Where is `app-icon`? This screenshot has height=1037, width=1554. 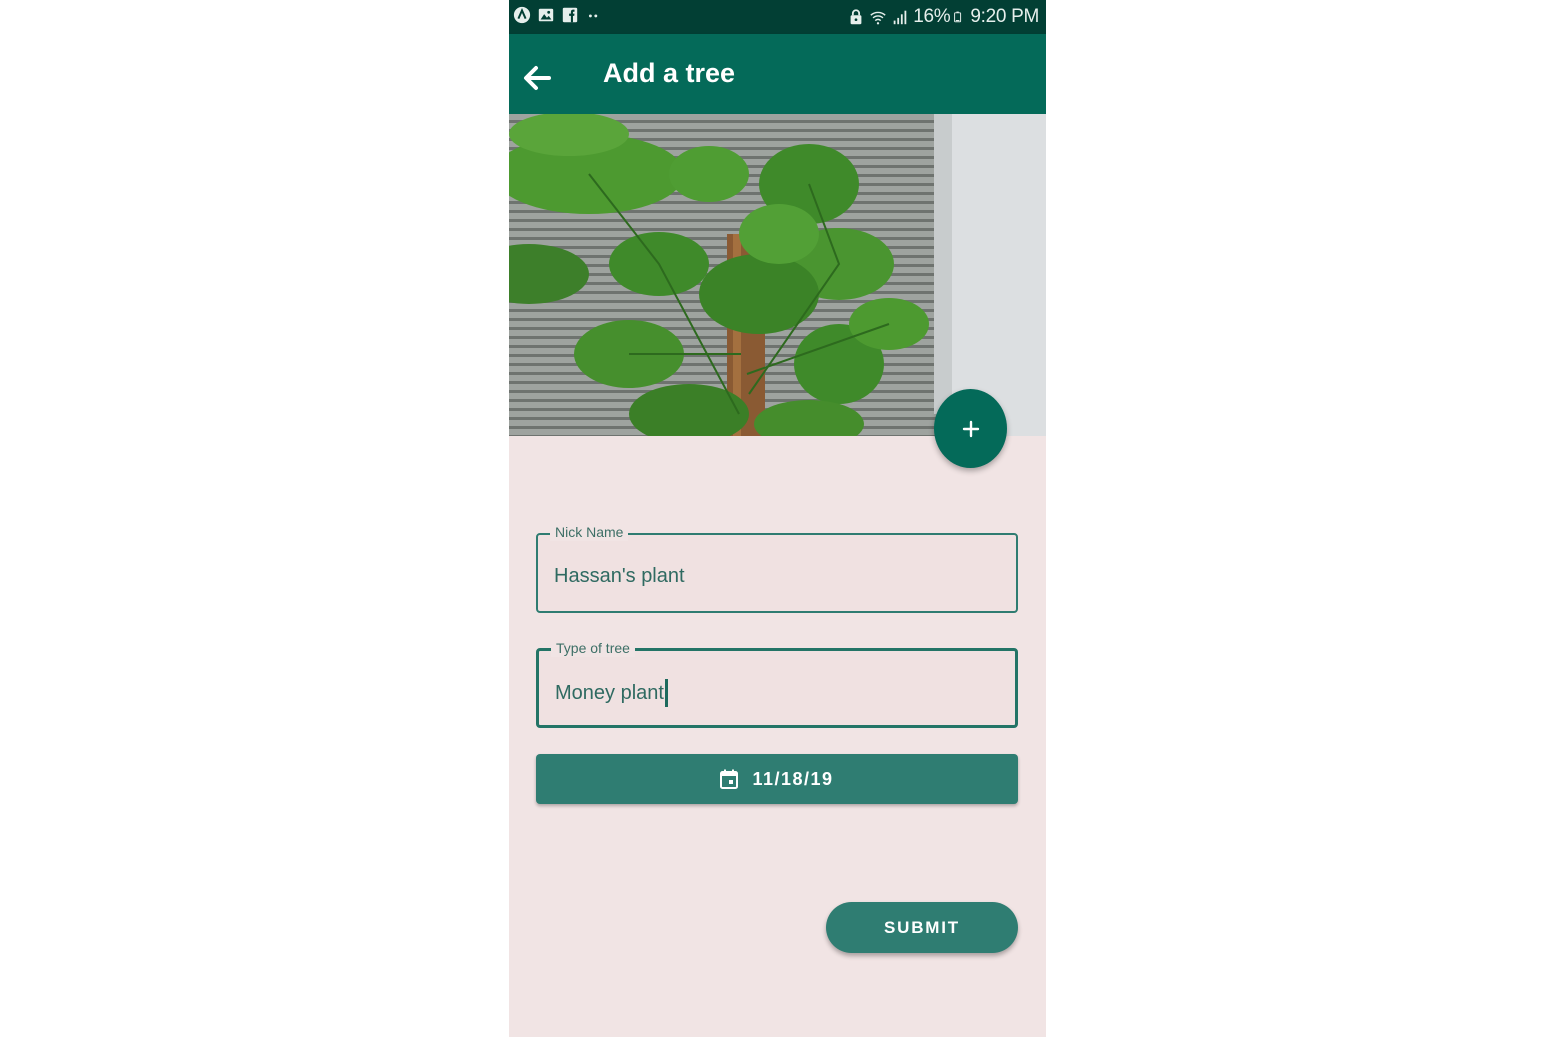 app-icon is located at coordinates (522, 15).